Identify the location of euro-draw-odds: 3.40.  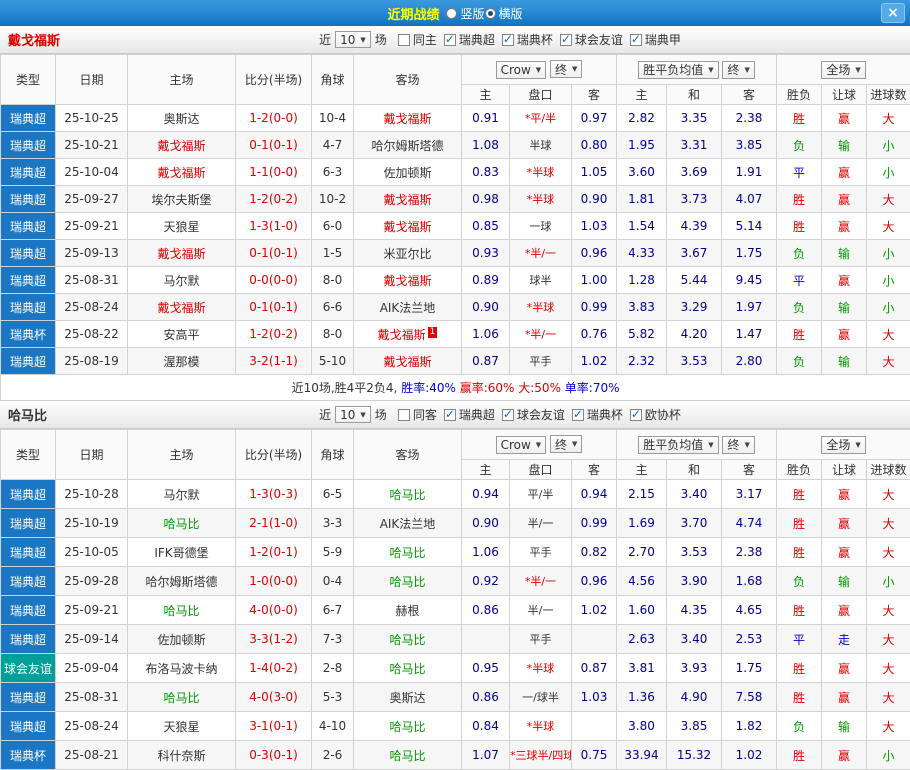
(694, 494).